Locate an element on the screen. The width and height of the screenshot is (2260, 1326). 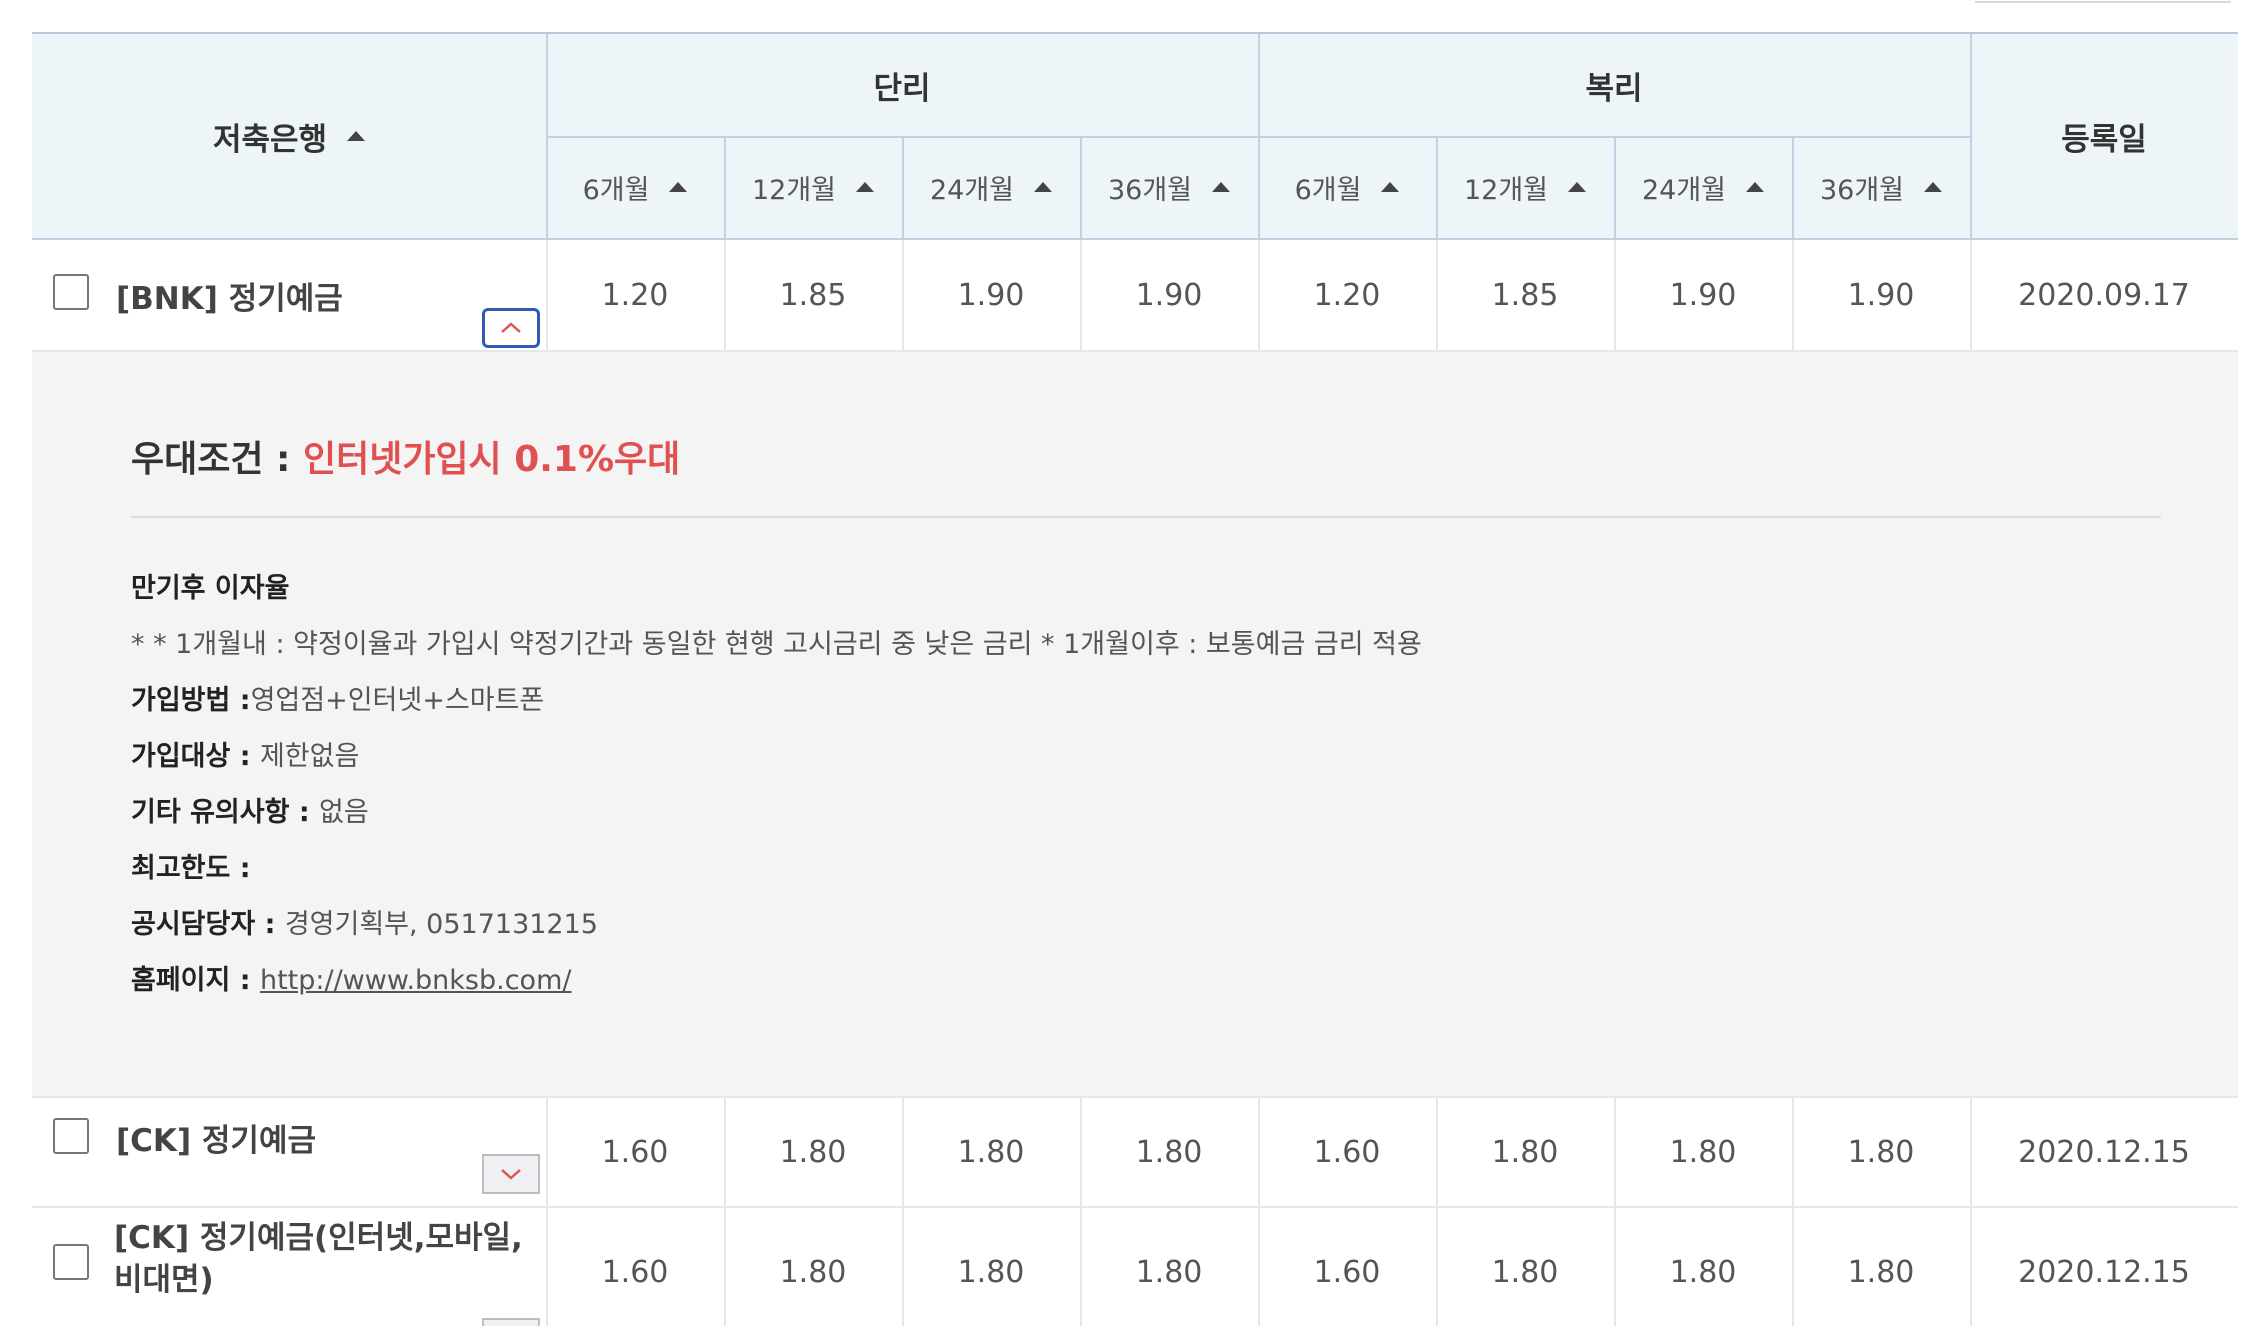
top-control-edge is located at coordinates (2103, 1).